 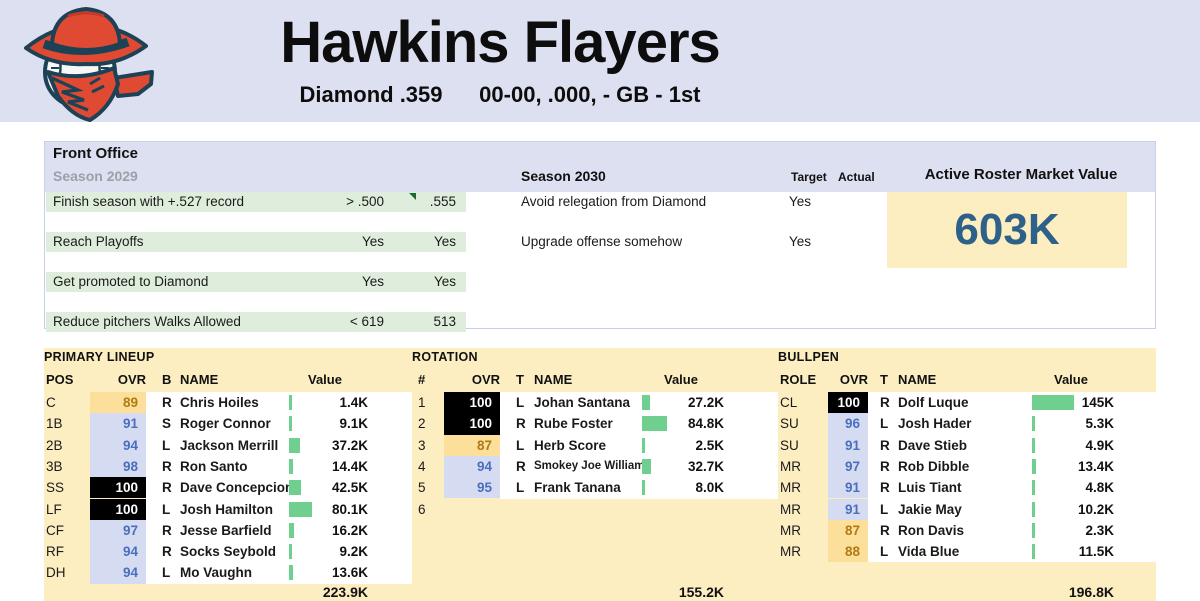 What do you see at coordinates (570, 445) in the screenshot?
I see `cell-player-name: Herb Score` at bounding box center [570, 445].